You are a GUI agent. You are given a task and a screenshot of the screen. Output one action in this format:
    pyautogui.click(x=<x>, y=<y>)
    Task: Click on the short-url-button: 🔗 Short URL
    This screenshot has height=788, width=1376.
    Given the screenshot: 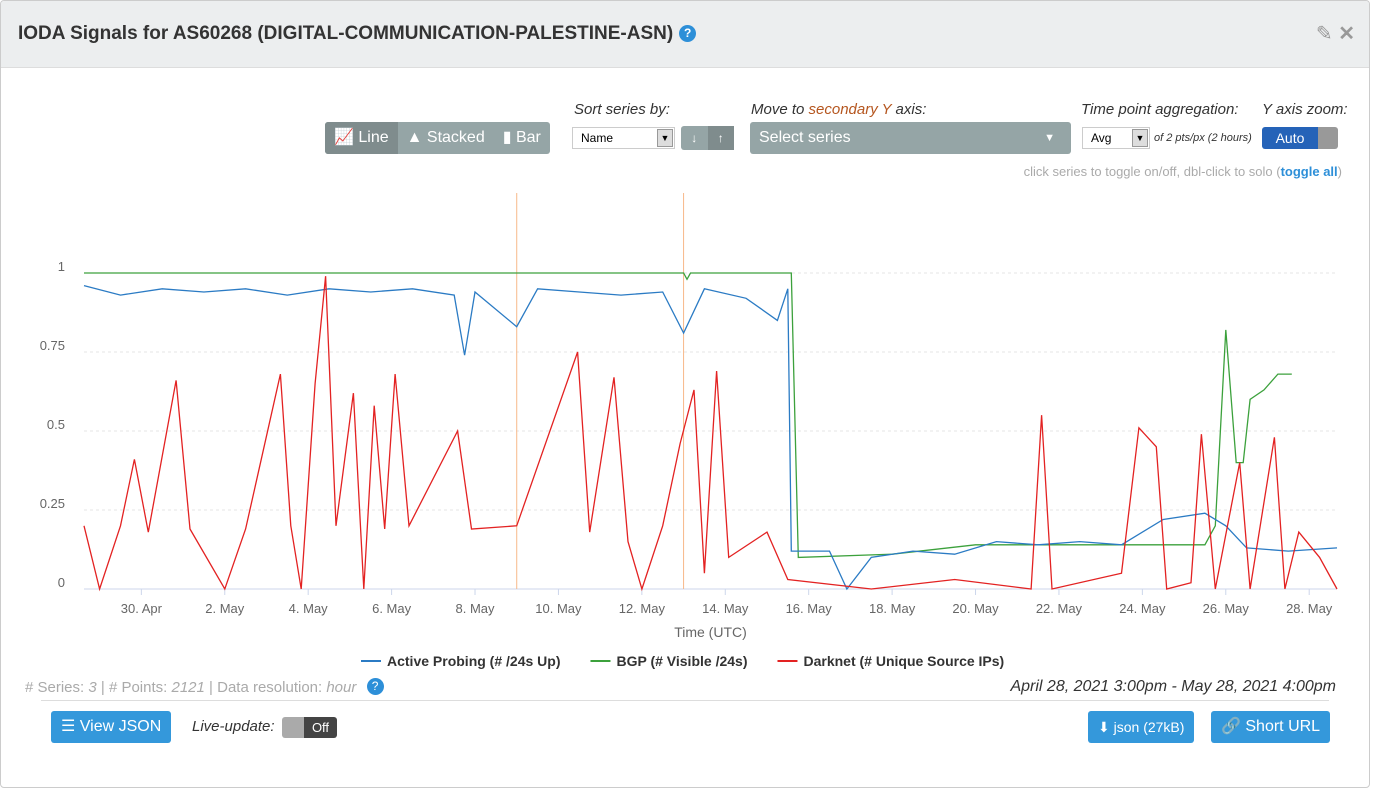 What is the action you would take?
    pyautogui.click(x=1271, y=727)
    